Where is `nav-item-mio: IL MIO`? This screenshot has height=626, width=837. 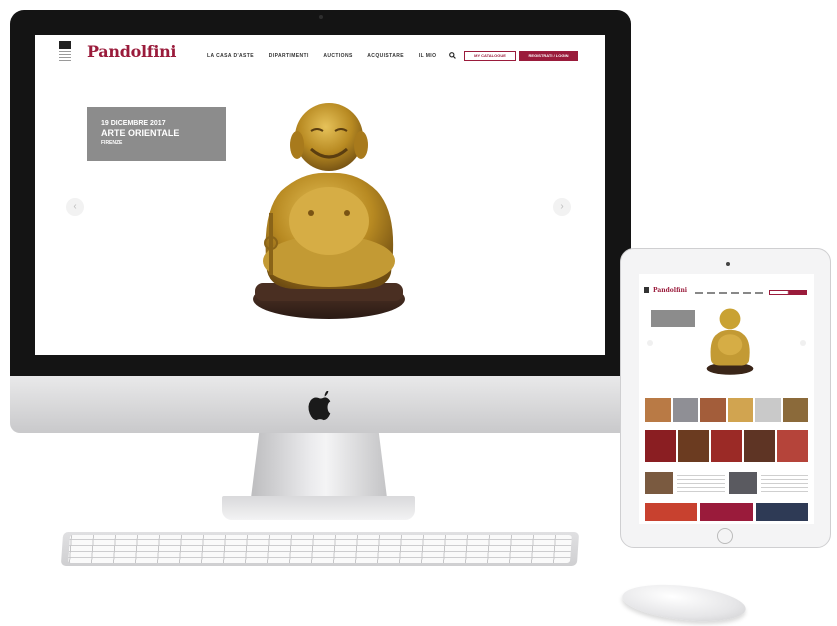 nav-item-mio: IL MIO is located at coordinates (428, 56).